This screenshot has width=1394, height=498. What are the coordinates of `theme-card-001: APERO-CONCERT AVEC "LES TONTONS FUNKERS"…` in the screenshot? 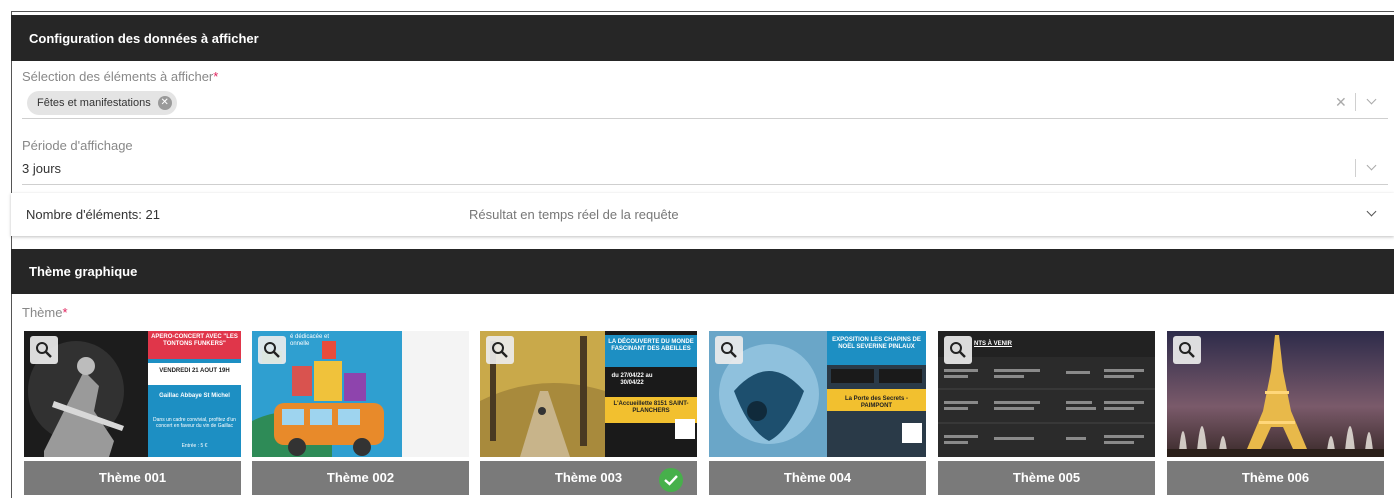 It's located at (132, 413).